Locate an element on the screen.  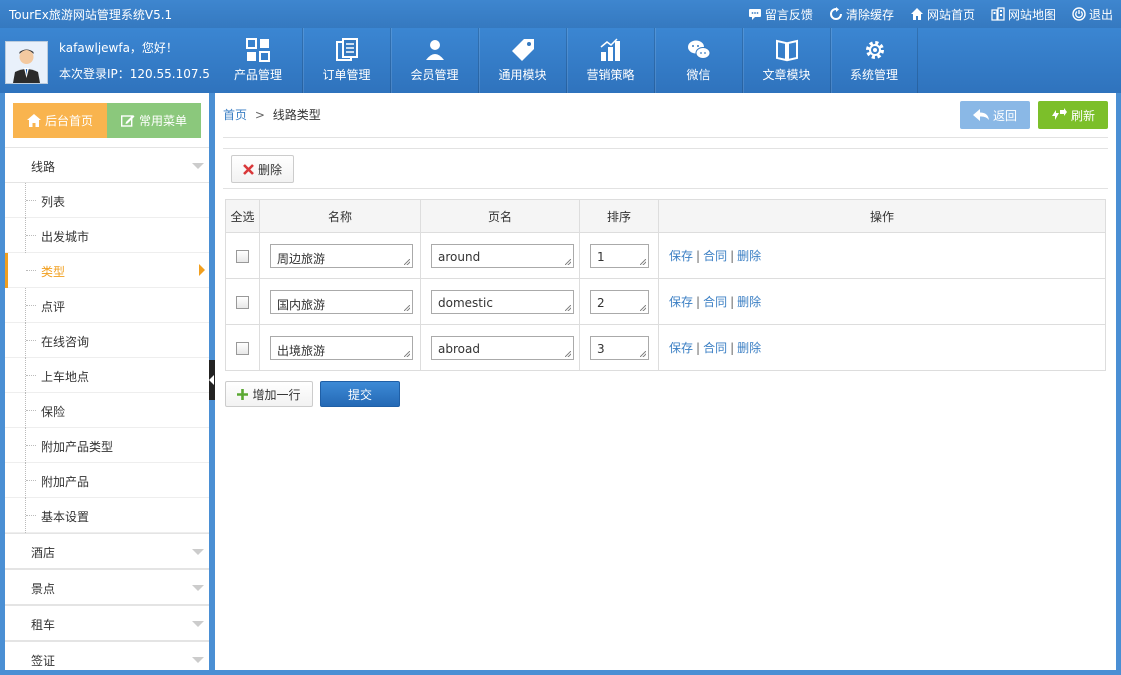
sidebar-item-label: 基本设置 is located at coordinates (65, 517).